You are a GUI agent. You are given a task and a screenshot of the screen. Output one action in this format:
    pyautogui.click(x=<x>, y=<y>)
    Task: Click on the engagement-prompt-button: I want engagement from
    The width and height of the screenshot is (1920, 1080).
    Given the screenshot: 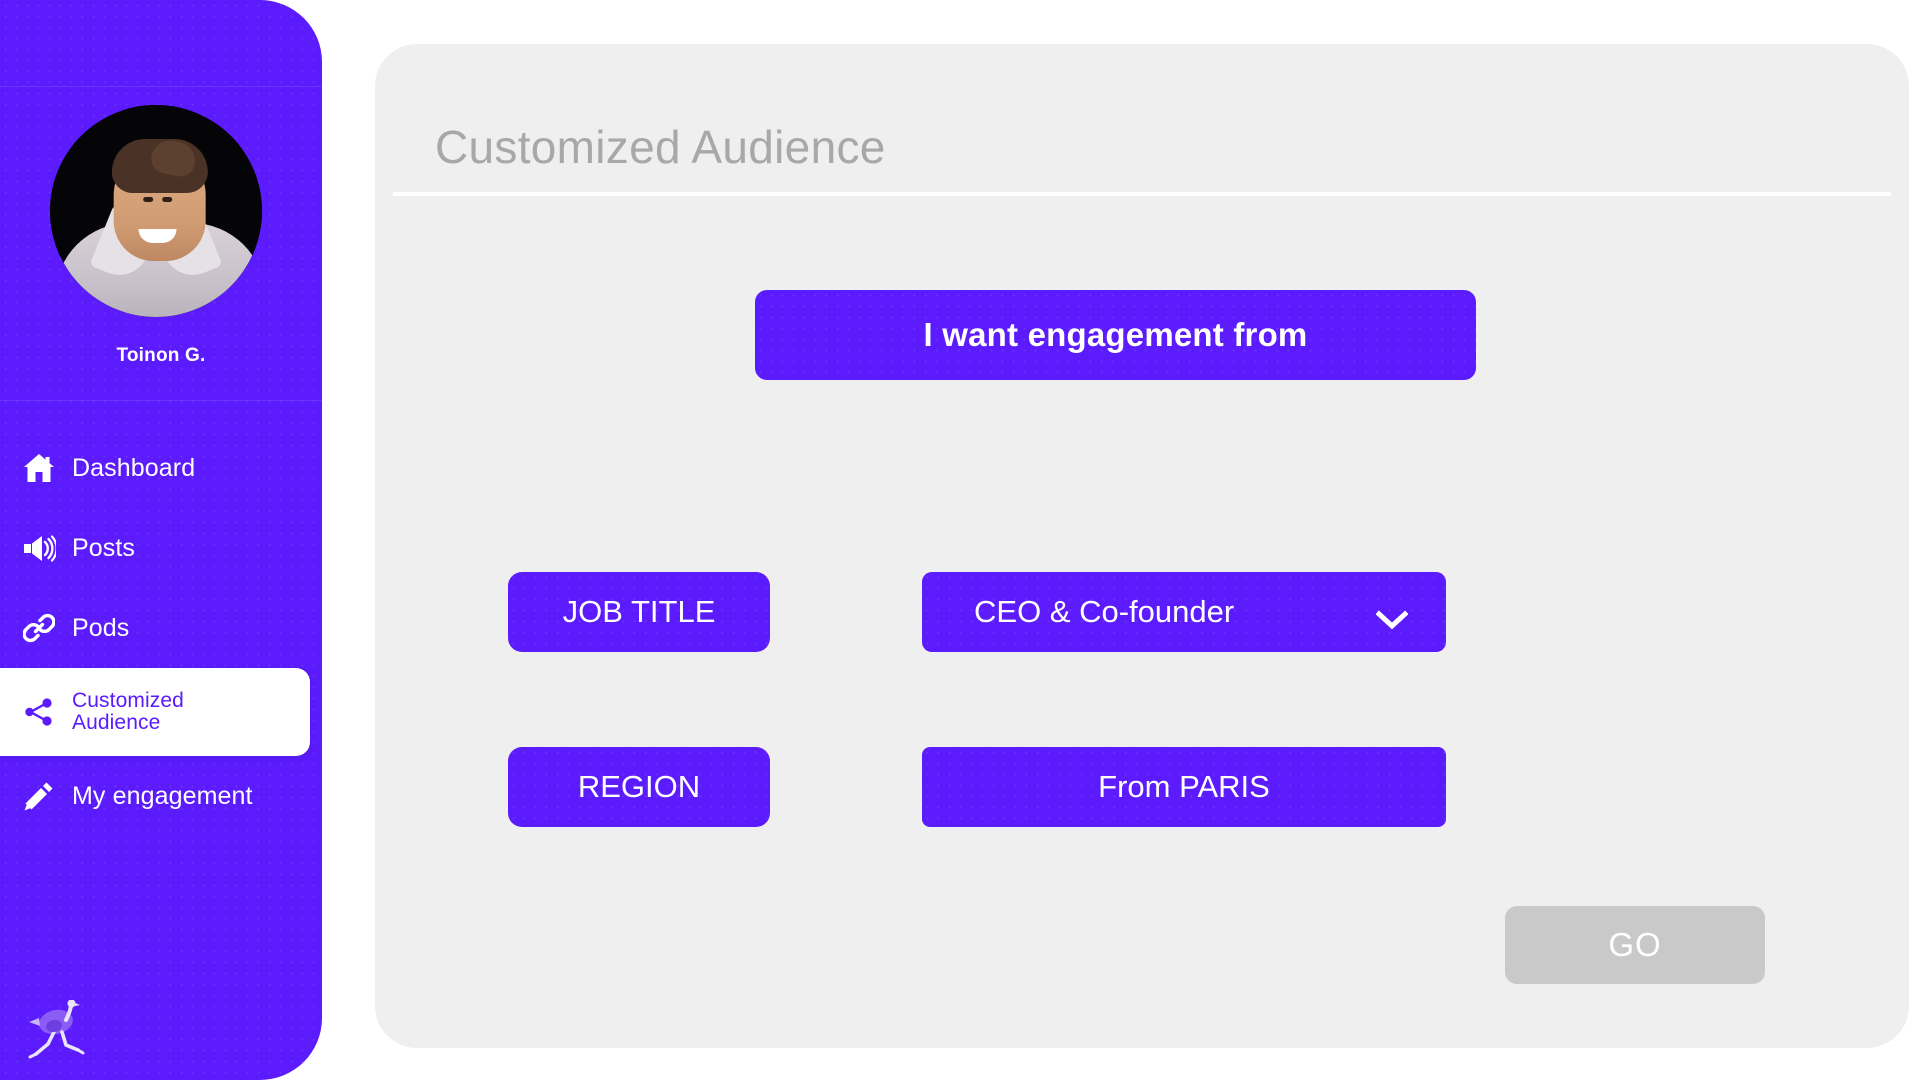 What is the action you would take?
    pyautogui.click(x=1115, y=335)
    